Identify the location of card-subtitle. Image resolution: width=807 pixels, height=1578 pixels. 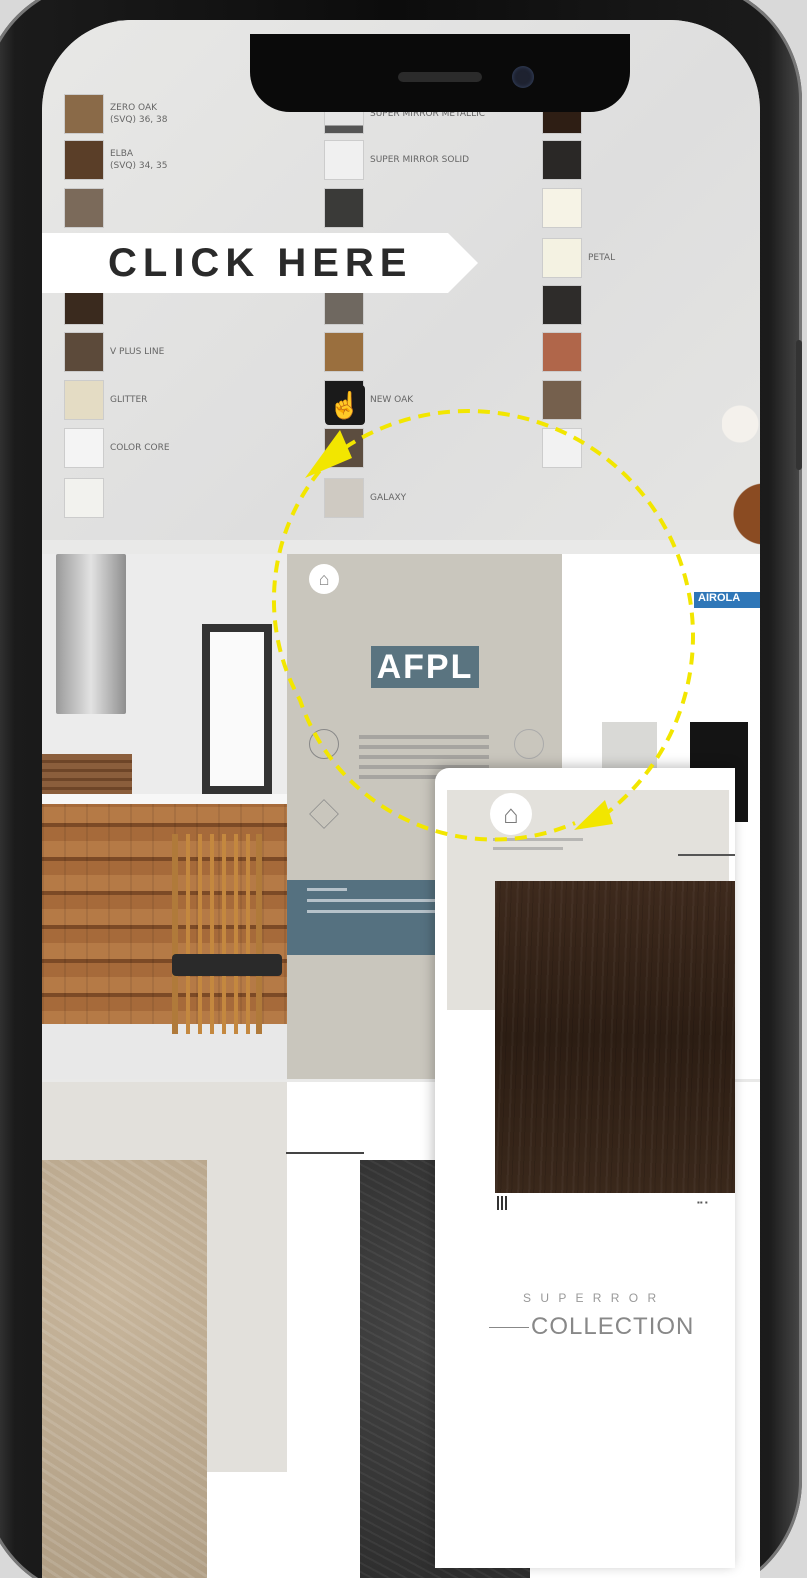
(563, 844).